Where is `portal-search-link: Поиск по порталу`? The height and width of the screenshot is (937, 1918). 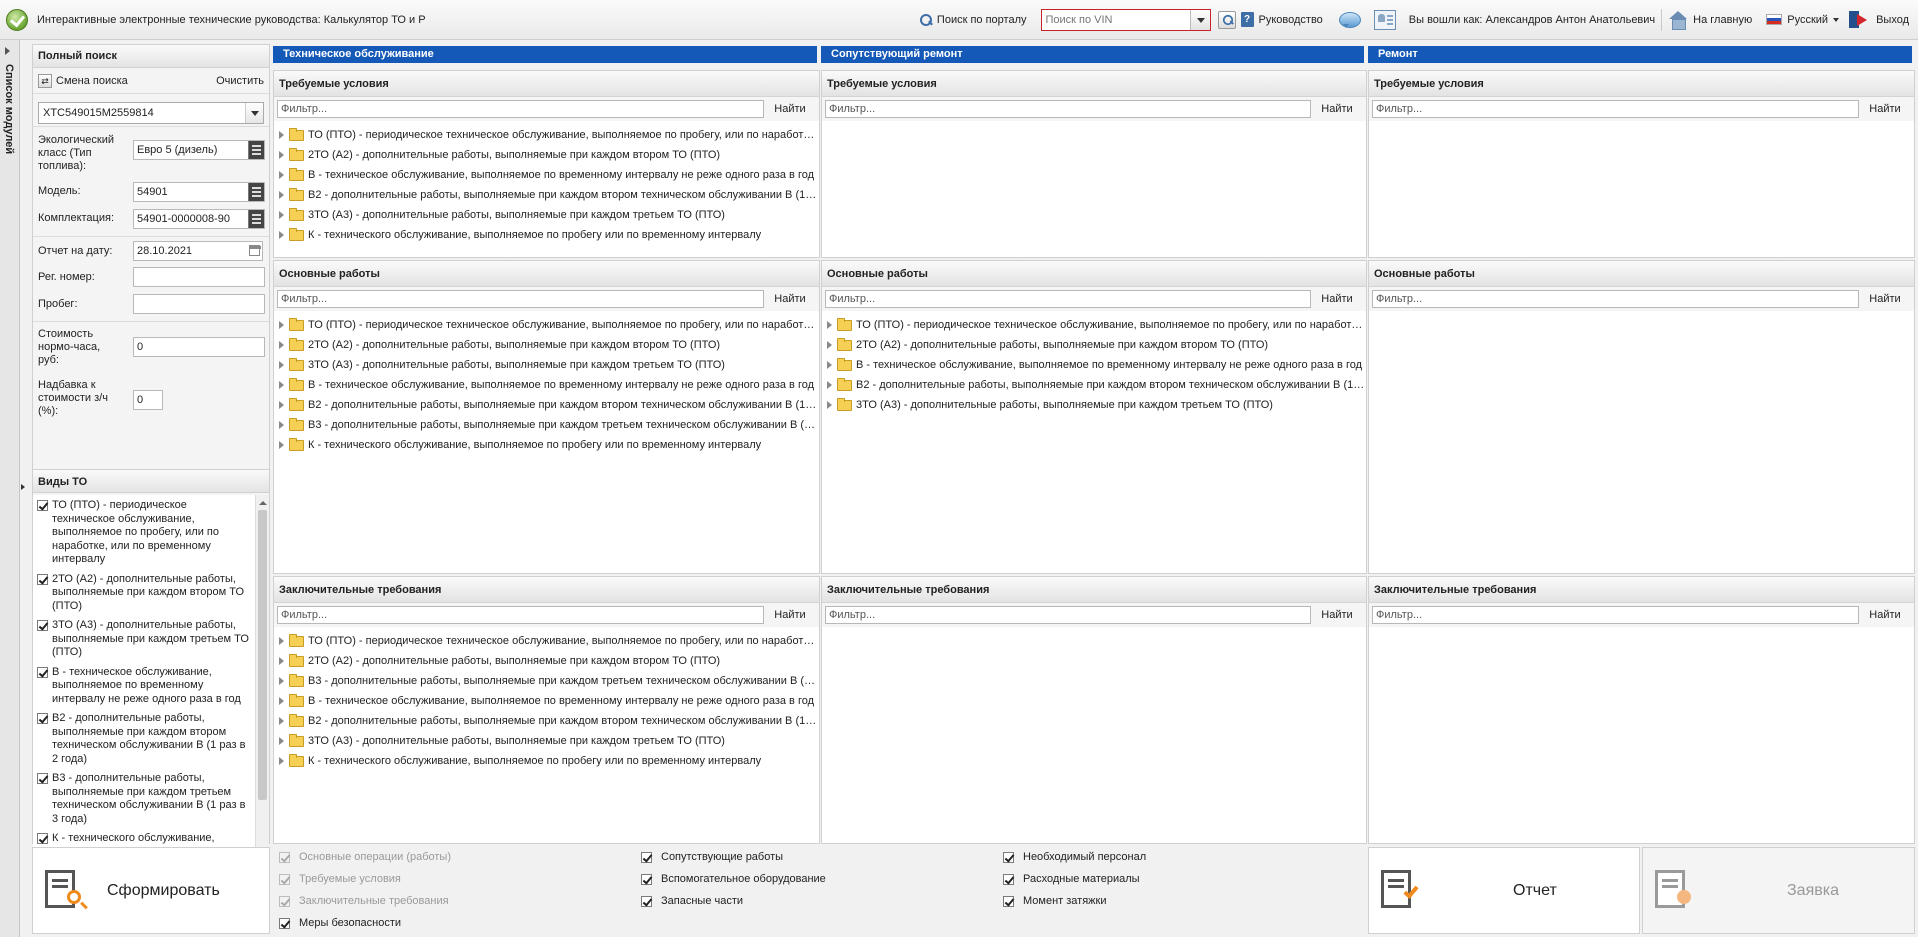 portal-search-link: Поиск по порталу is located at coordinates (973, 19).